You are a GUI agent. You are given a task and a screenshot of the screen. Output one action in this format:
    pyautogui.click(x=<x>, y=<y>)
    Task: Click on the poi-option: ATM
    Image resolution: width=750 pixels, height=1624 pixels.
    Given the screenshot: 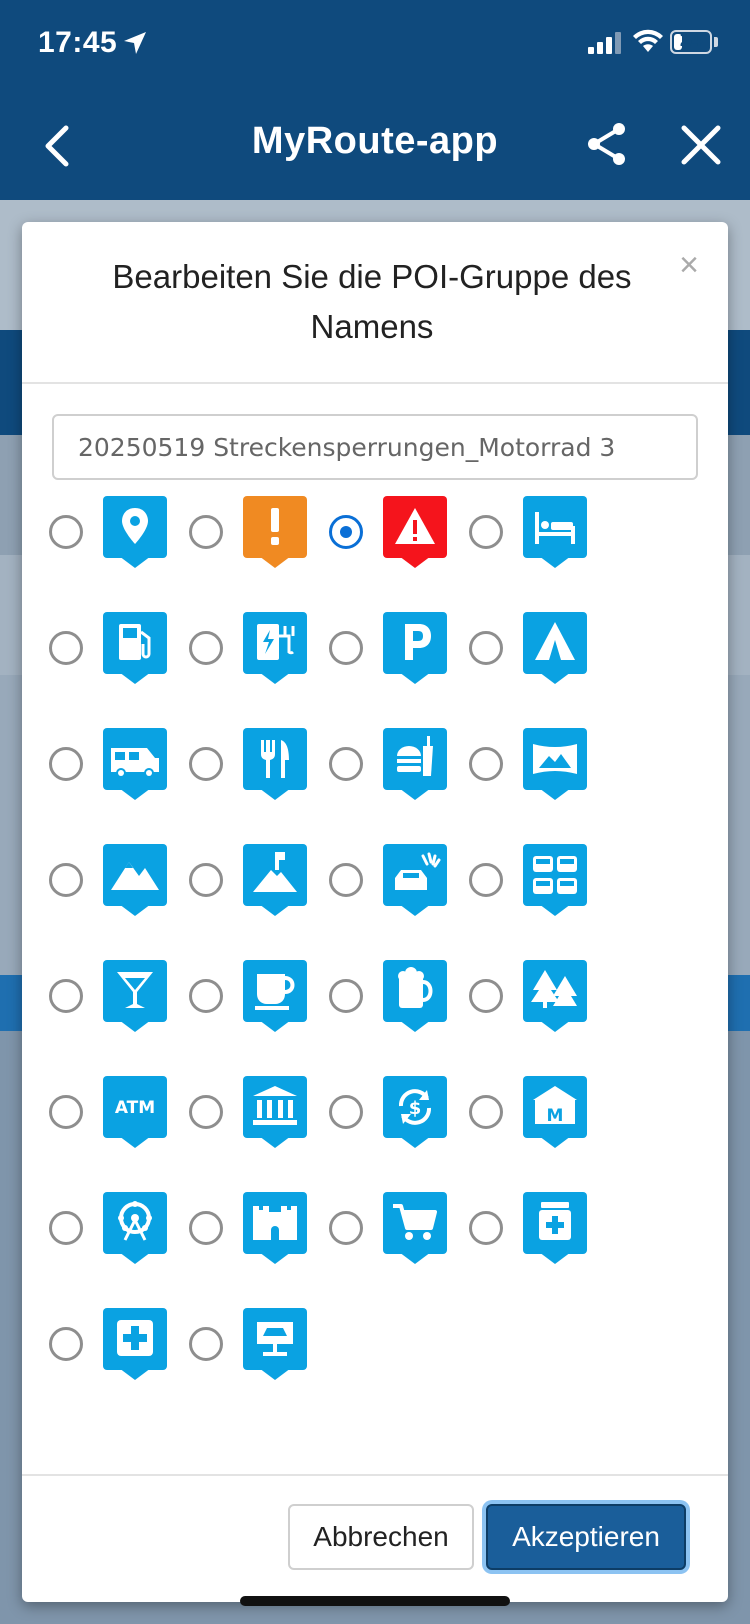 What is the action you would take?
    pyautogui.click(x=119, y=1112)
    